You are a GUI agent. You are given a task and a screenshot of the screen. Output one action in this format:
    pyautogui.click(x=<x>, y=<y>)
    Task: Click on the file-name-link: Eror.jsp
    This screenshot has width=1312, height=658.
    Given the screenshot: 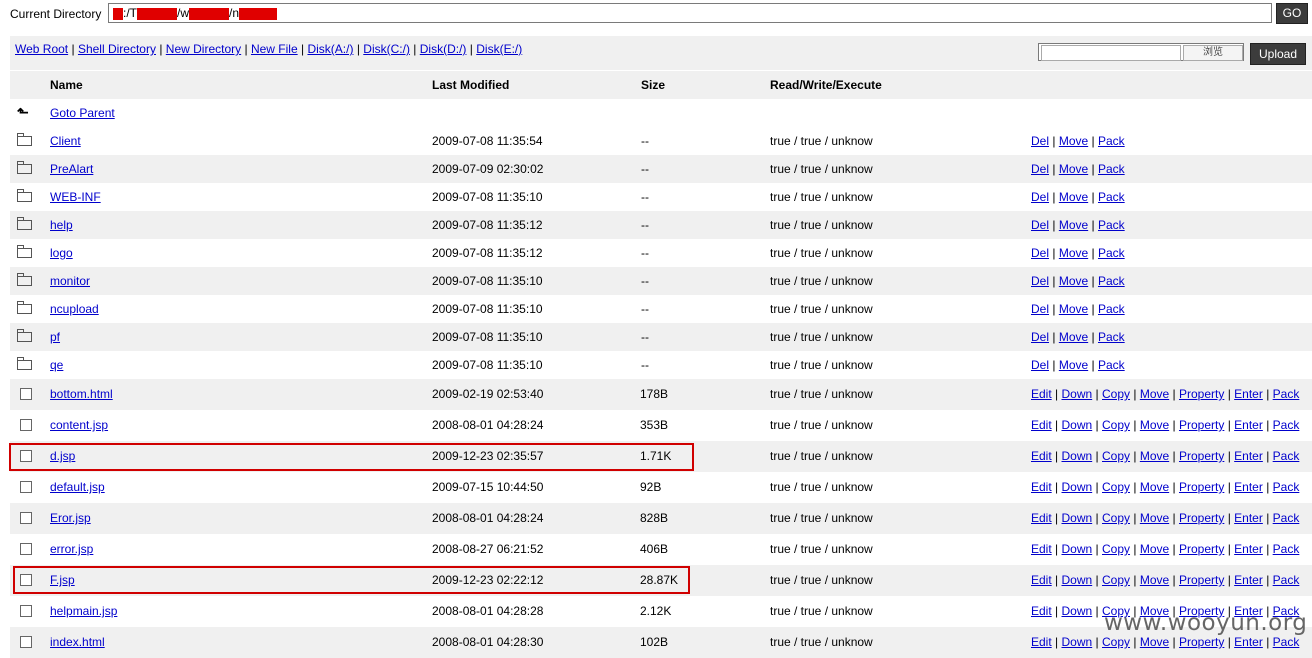 What is the action you would take?
    pyautogui.click(x=70, y=518)
    